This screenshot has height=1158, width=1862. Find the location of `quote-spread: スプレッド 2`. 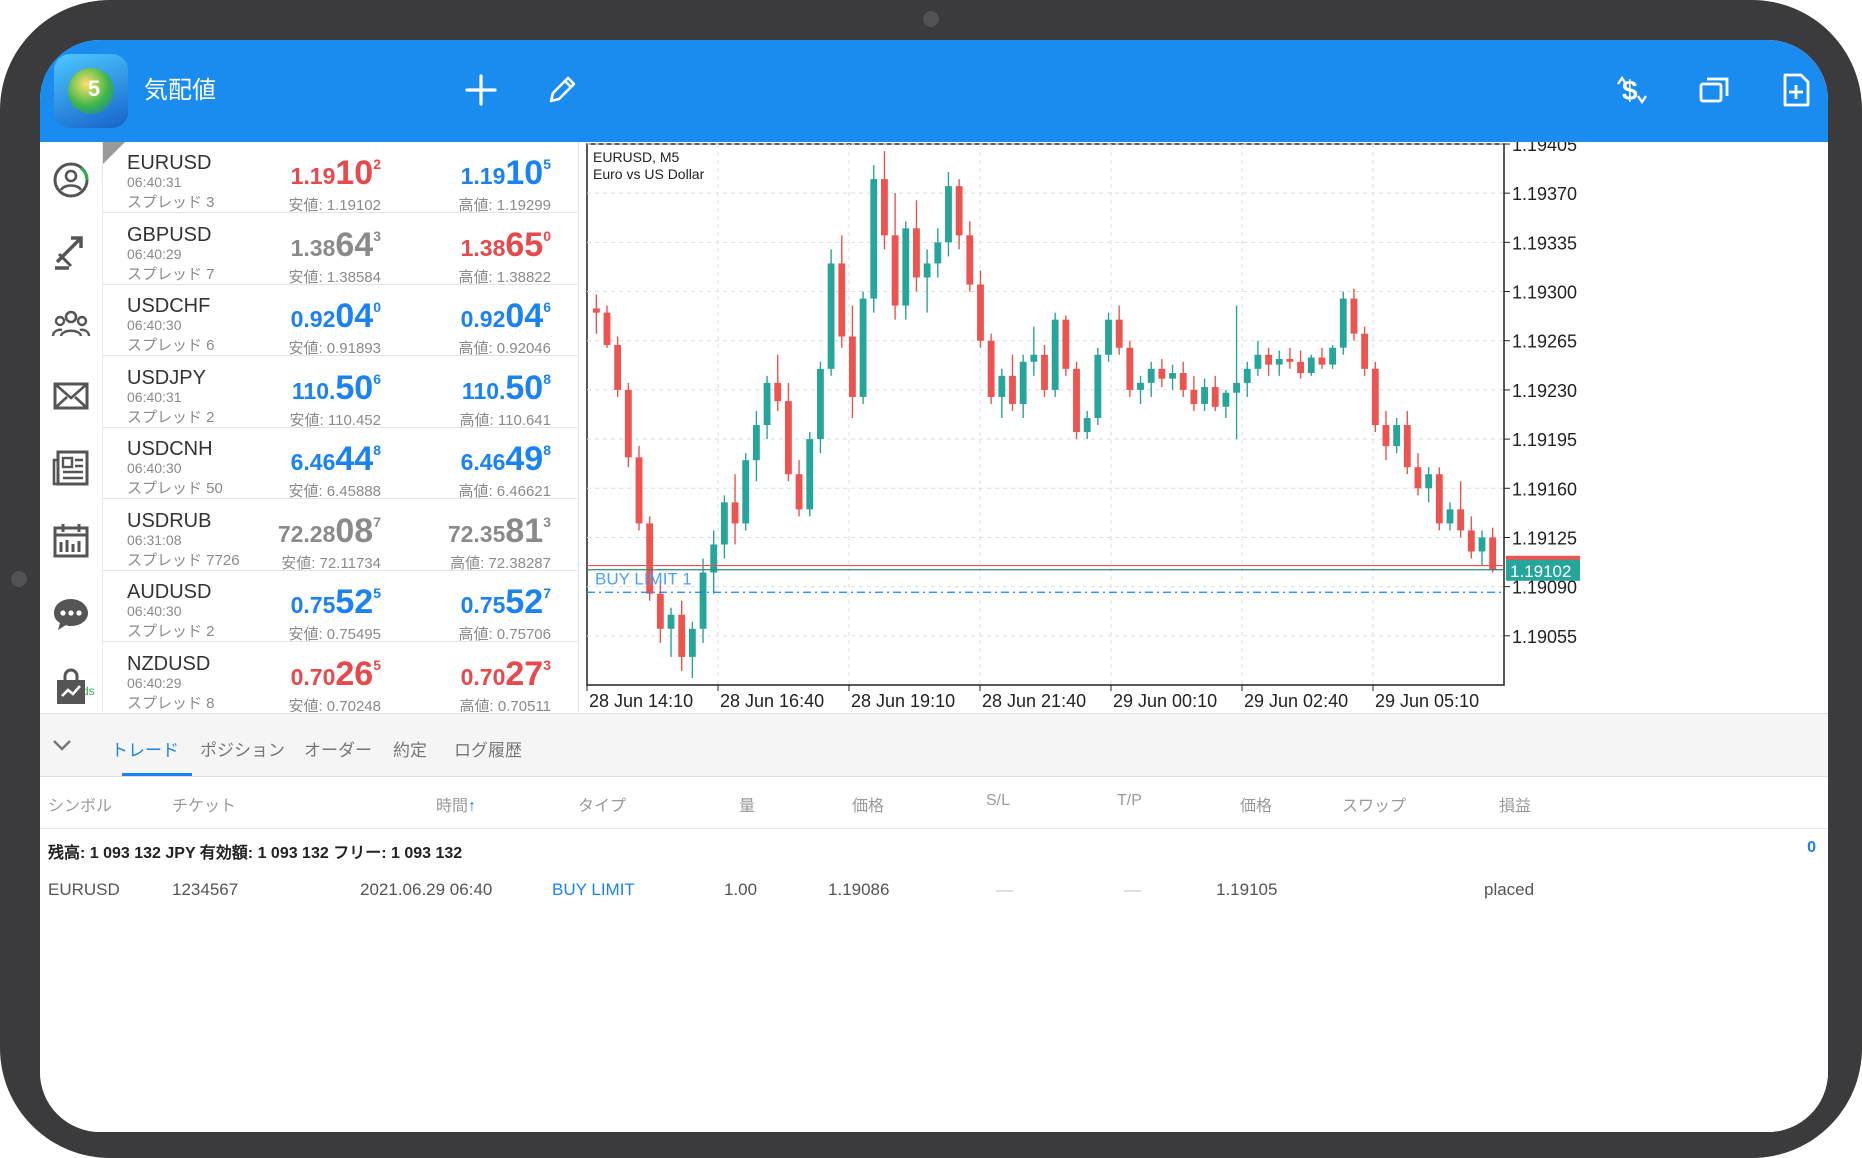

quote-spread: スプレッド 2 is located at coordinates (171, 631).